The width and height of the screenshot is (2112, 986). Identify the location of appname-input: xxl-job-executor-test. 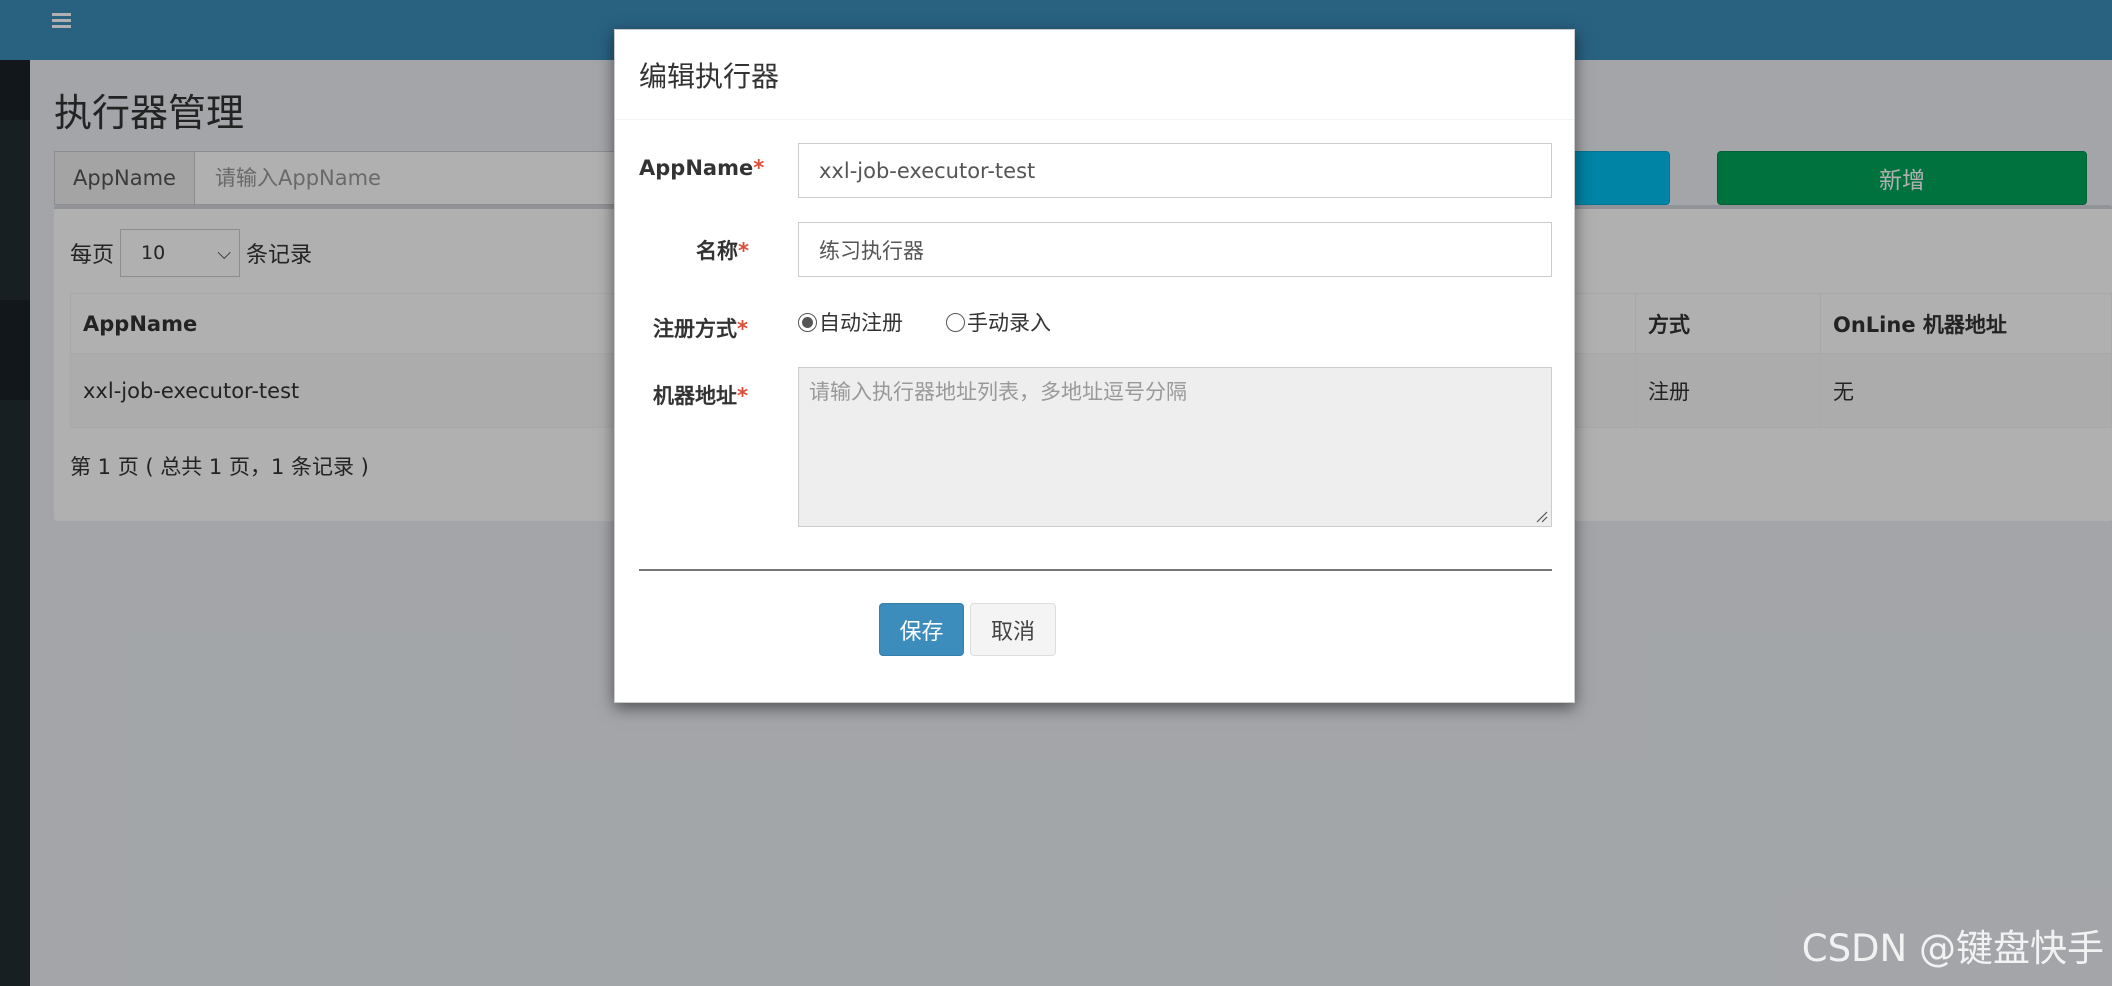
(1175, 170).